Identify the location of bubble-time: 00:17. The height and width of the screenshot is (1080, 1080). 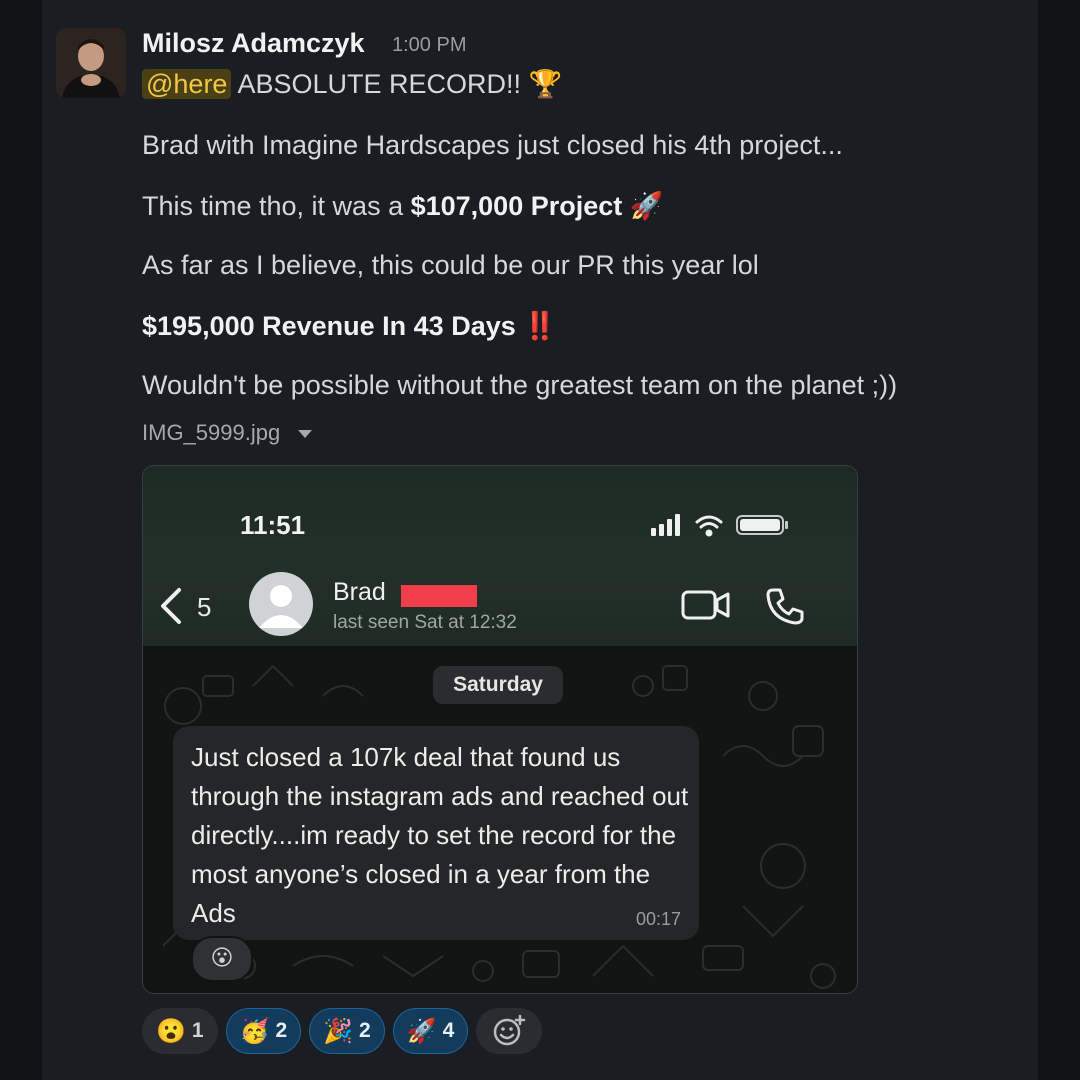
(658, 919).